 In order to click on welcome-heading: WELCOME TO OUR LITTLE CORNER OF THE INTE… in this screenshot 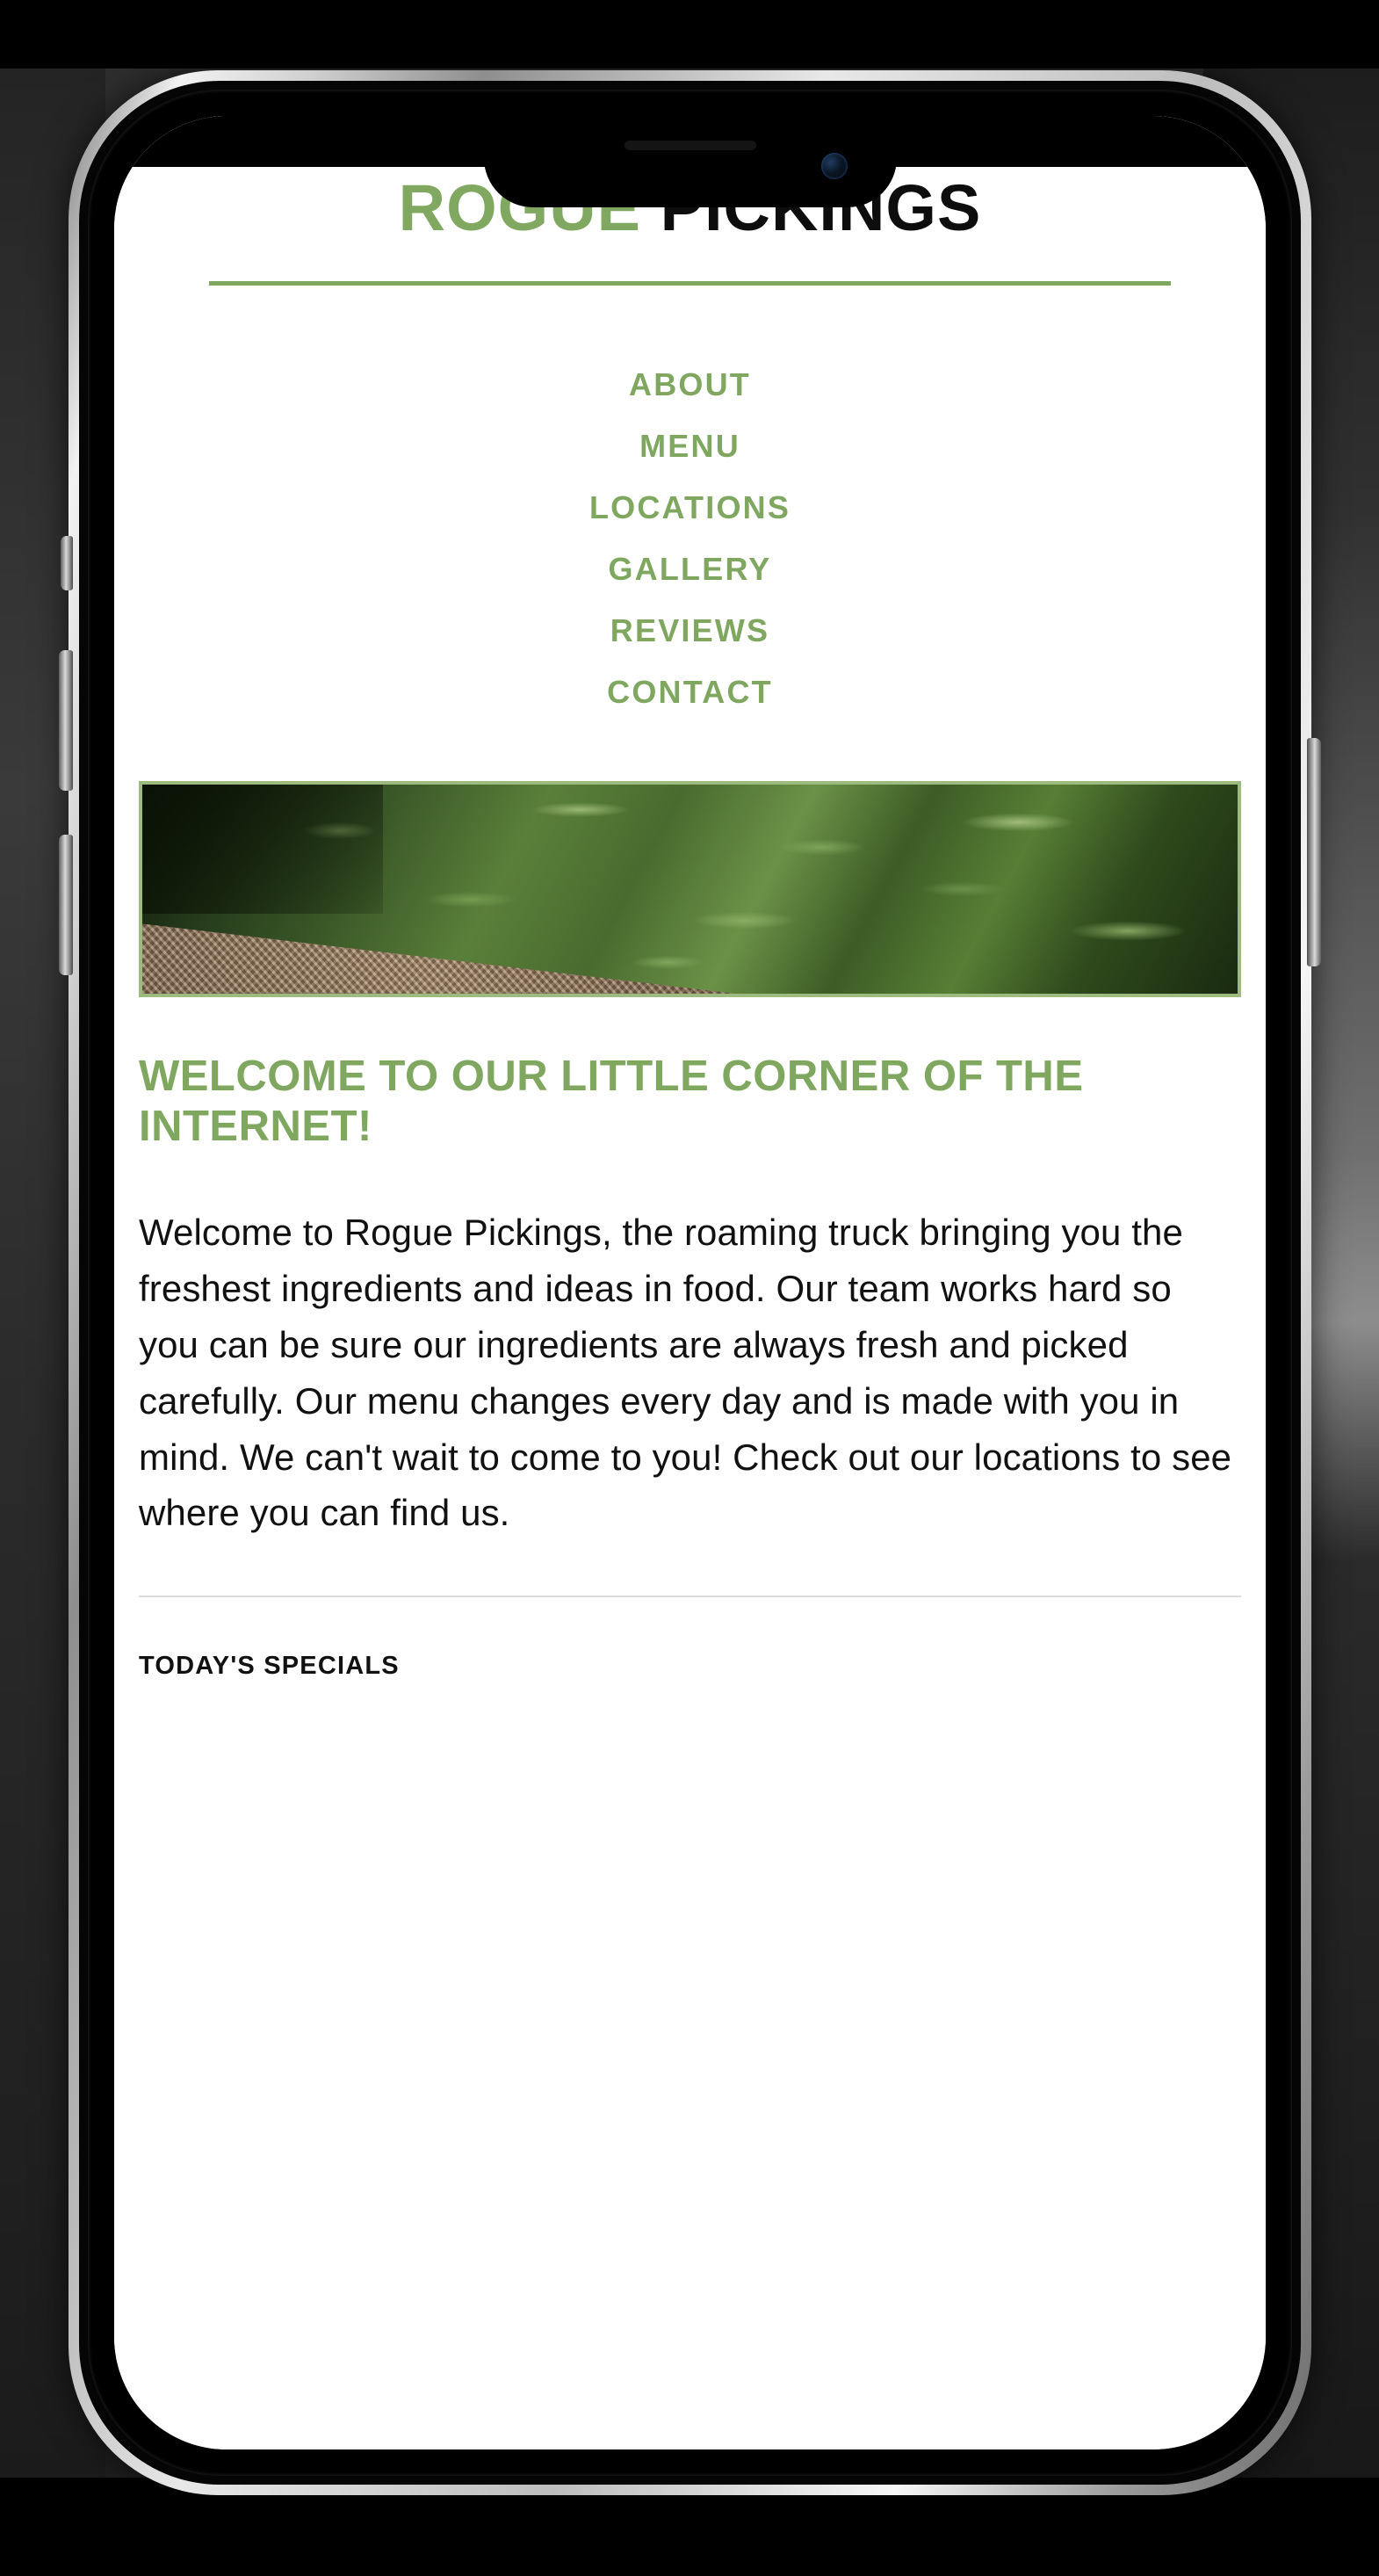, I will do `click(611, 1101)`.